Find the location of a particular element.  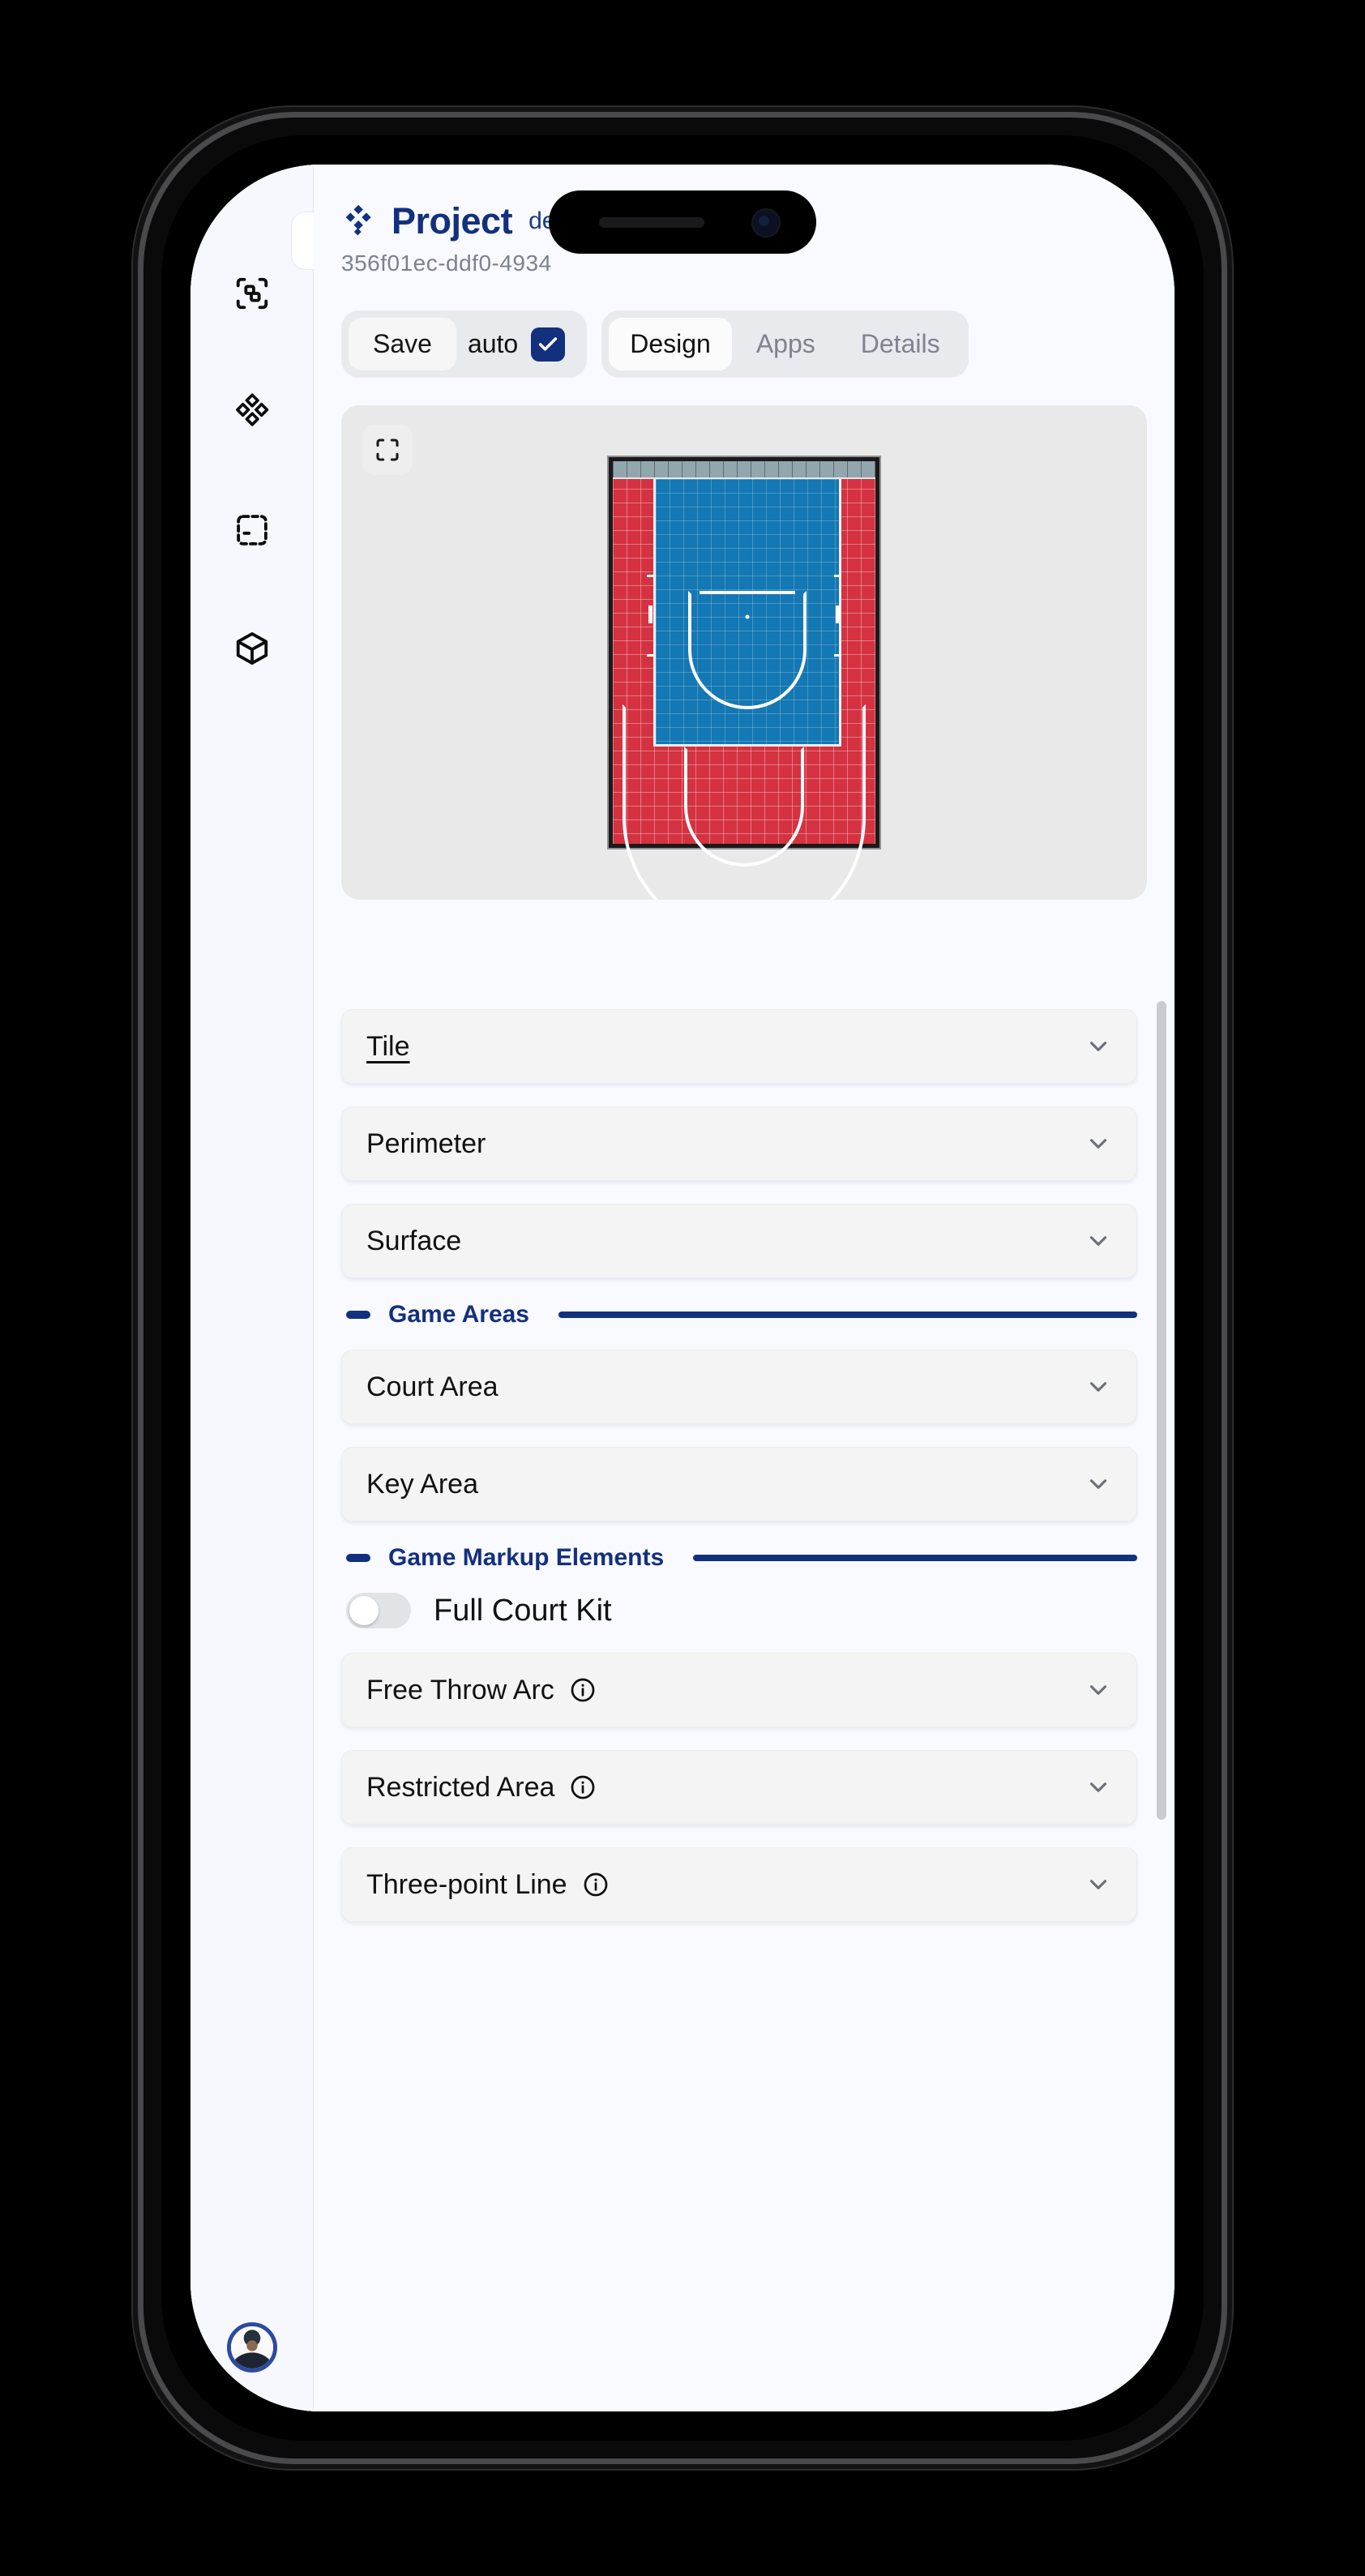

page-title: Project is located at coordinates (452, 221).